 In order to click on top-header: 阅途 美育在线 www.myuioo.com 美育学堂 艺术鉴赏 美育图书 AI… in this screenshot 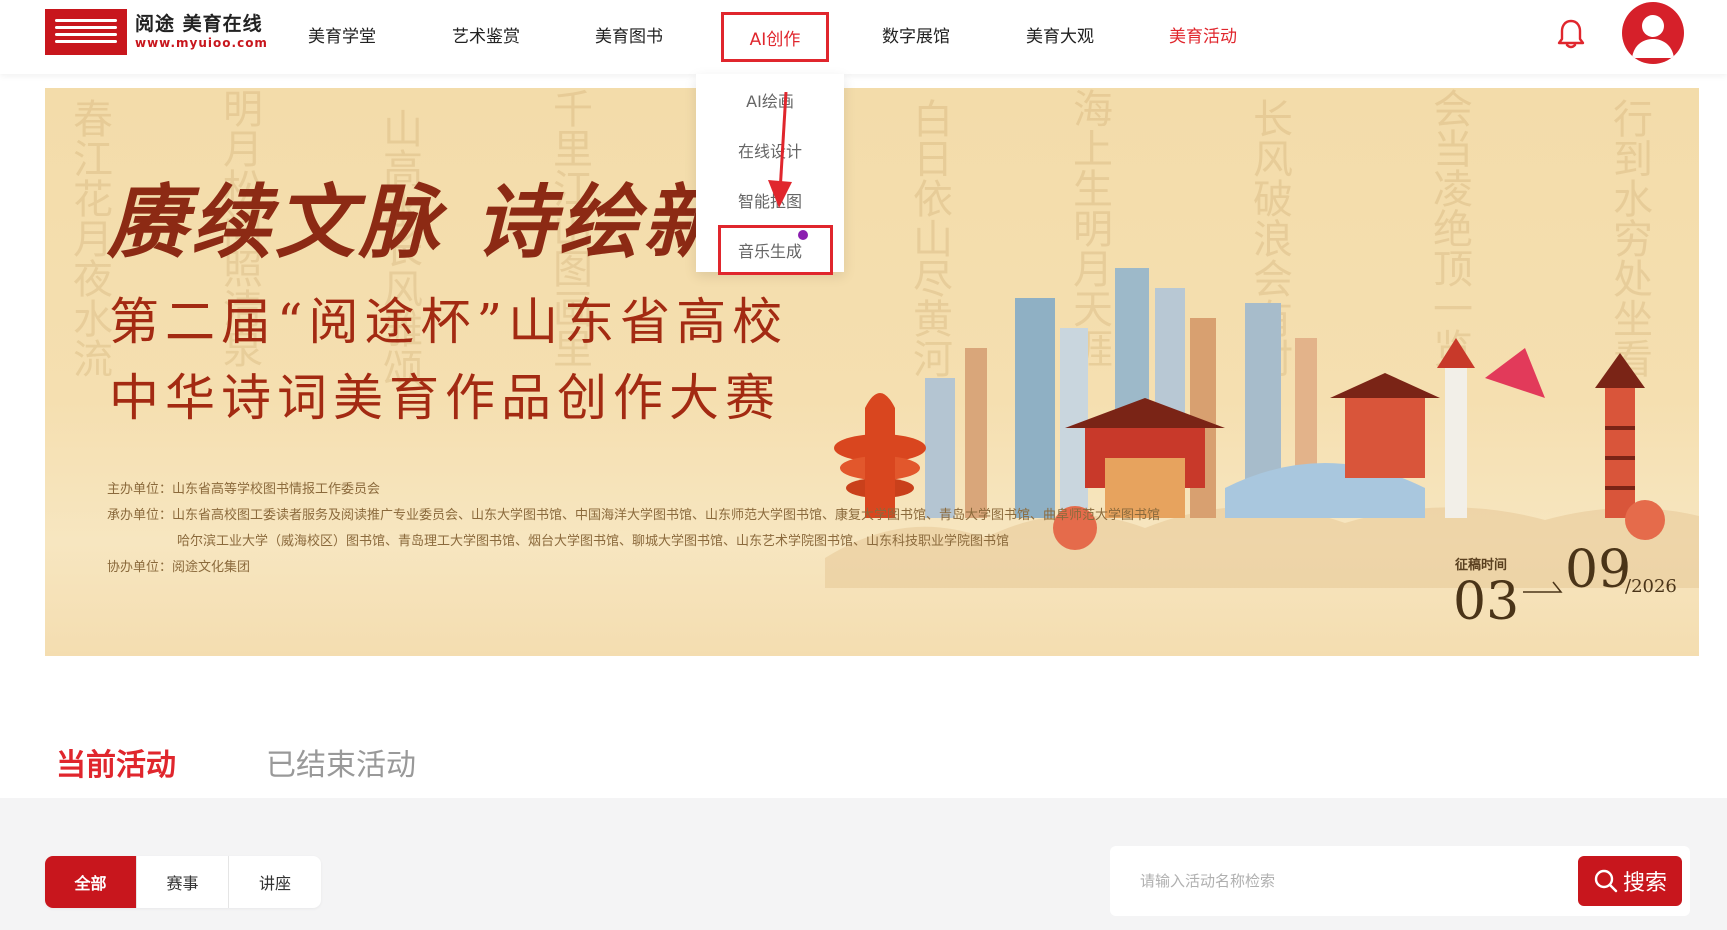, I will do `click(863, 37)`.